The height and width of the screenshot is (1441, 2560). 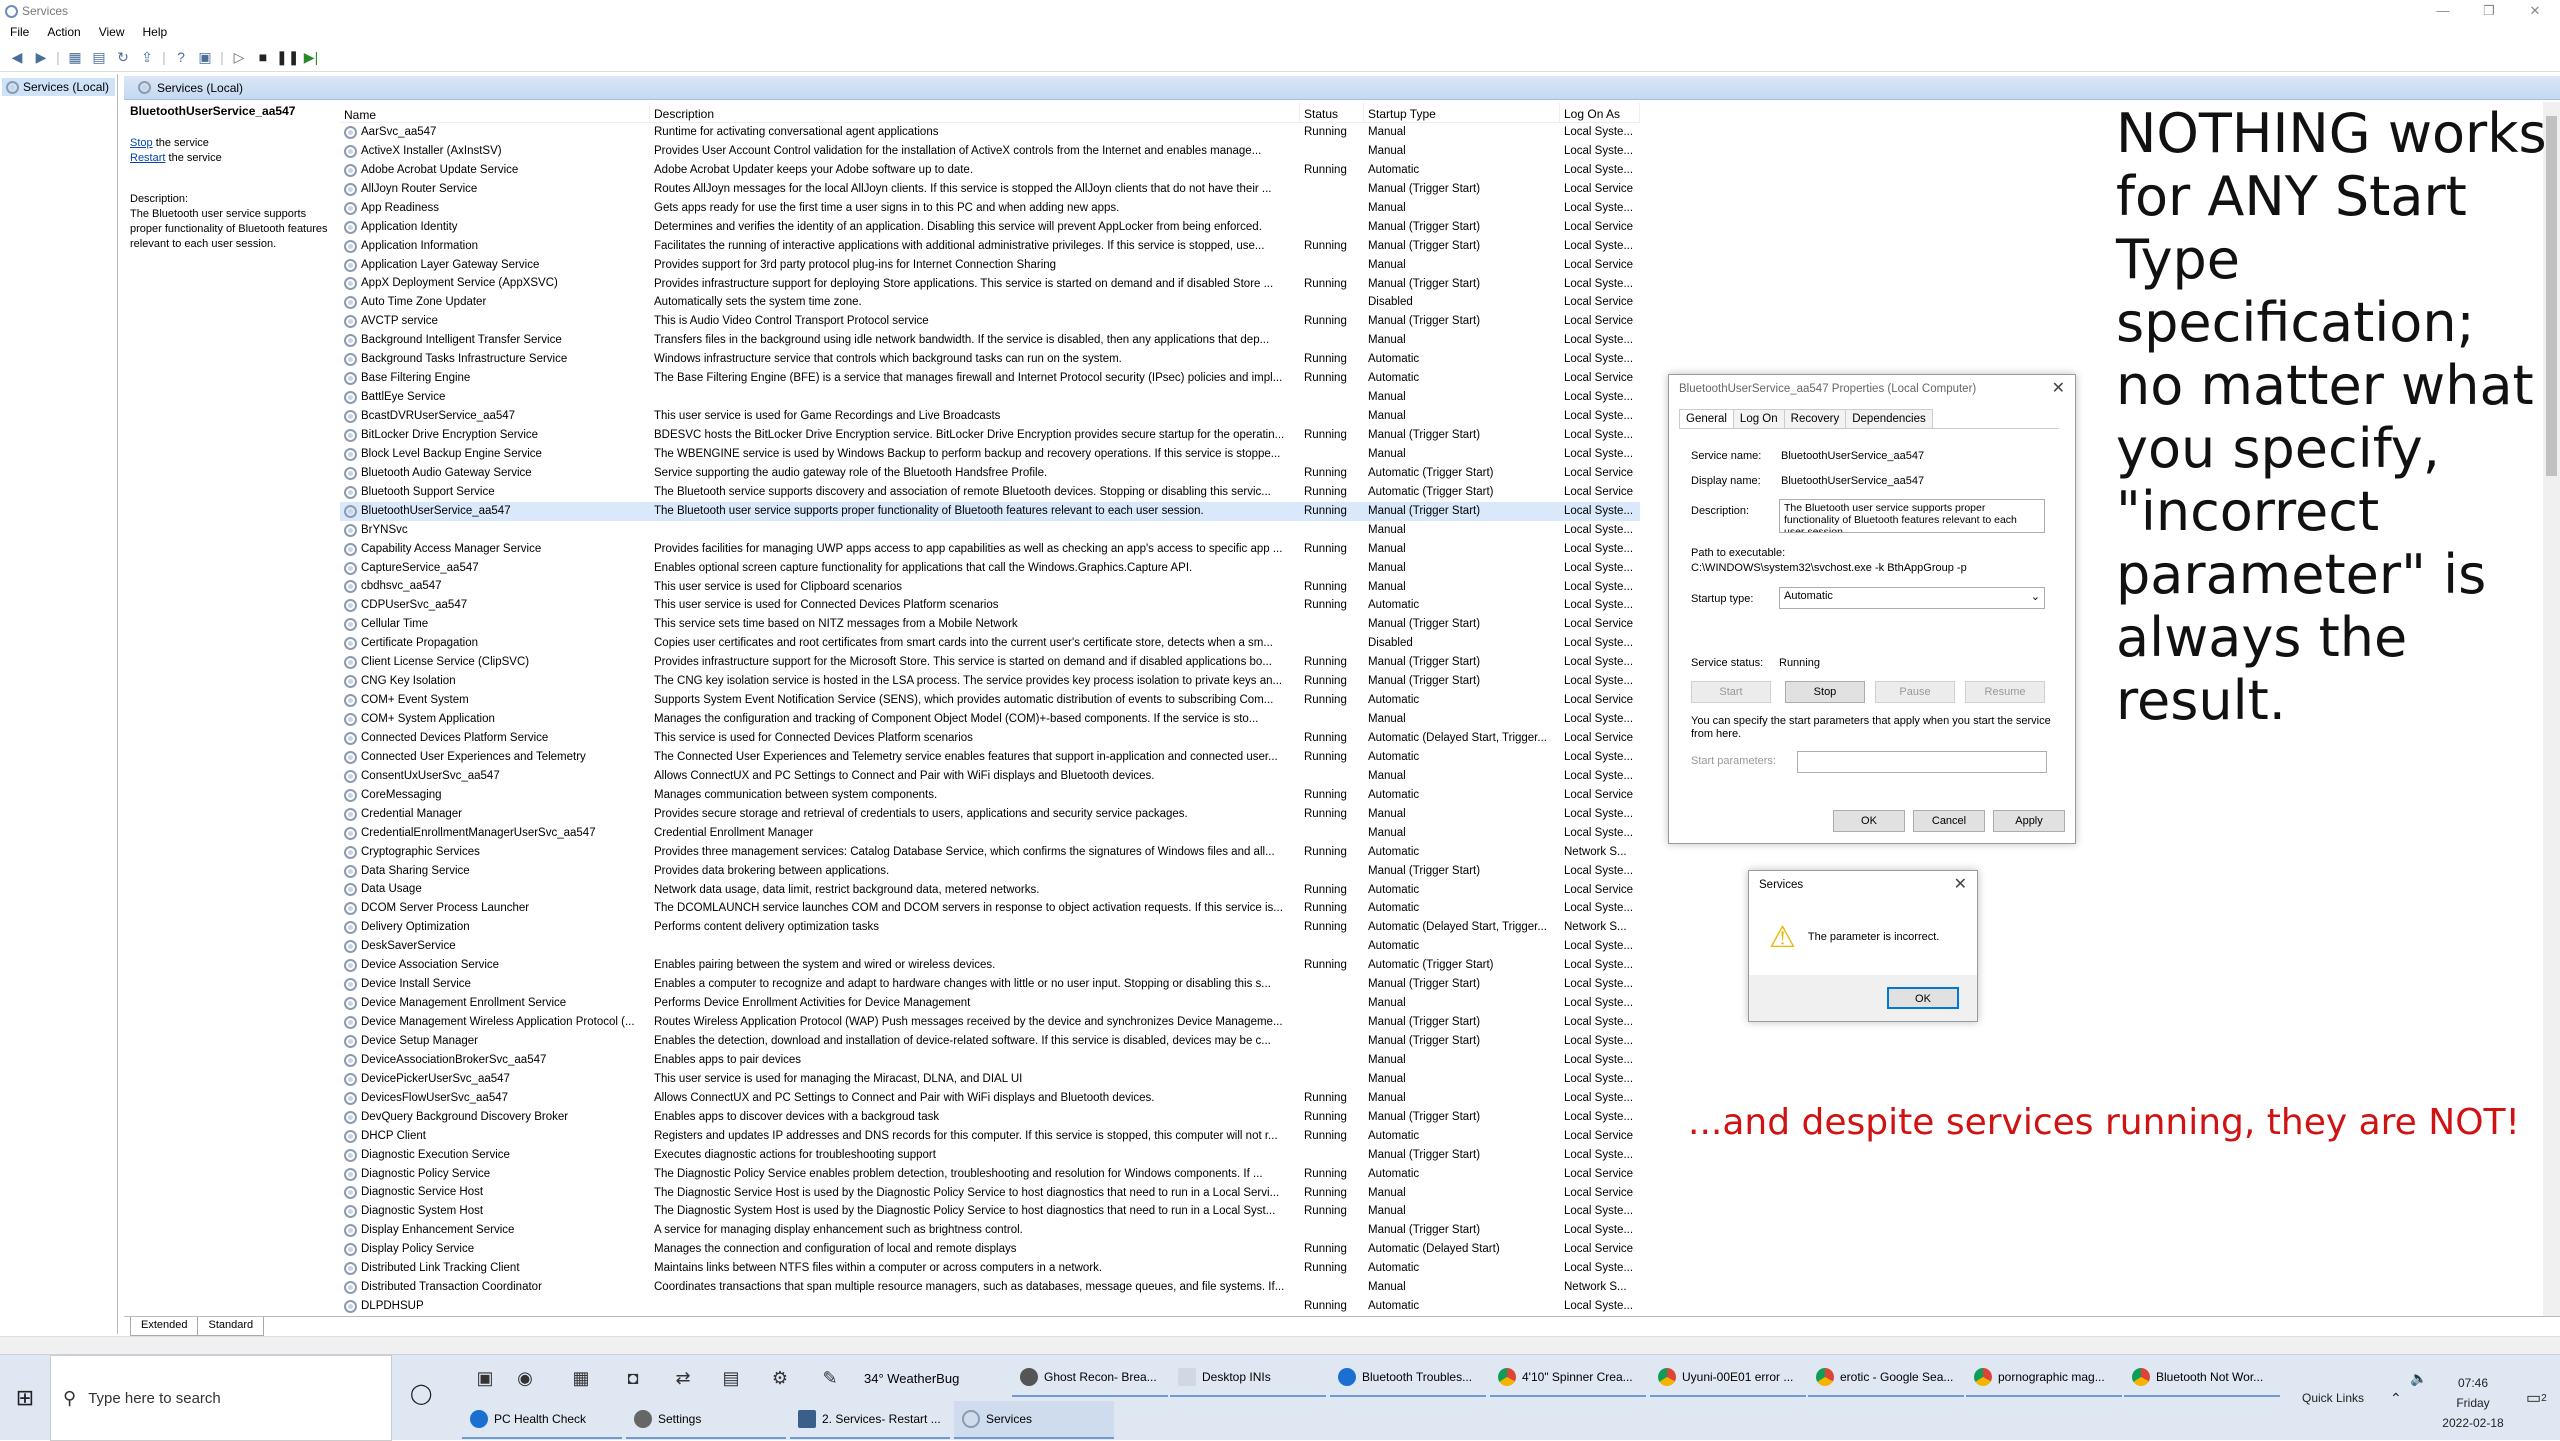 I want to click on close-icon: ✕, so click(x=1960, y=885).